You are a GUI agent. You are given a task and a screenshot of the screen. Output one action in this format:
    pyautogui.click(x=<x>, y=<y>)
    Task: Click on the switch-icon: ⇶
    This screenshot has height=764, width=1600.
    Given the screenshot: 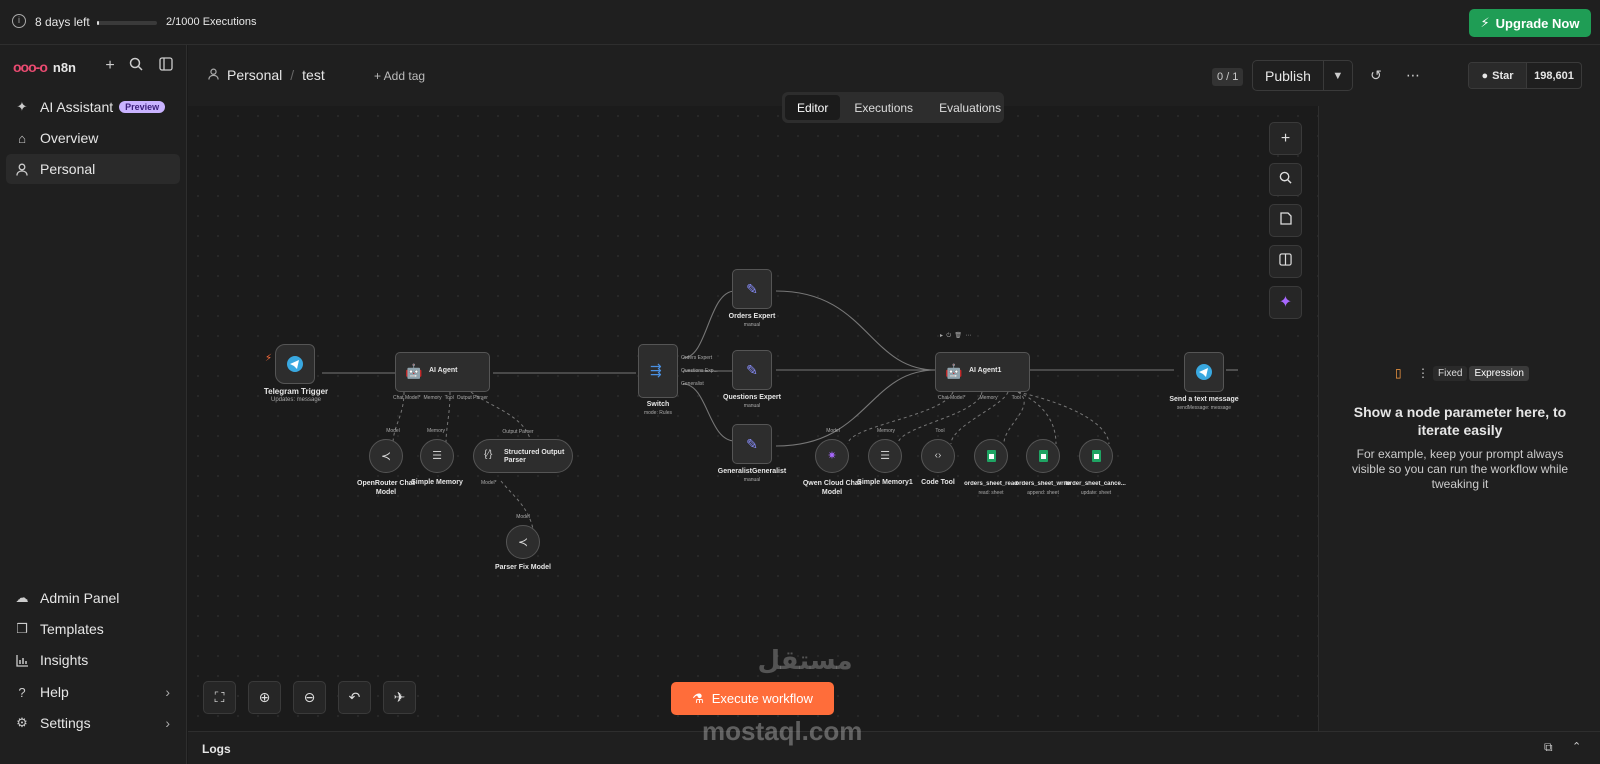 What is the action you would take?
    pyautogui.click(x=656, y=370)
    